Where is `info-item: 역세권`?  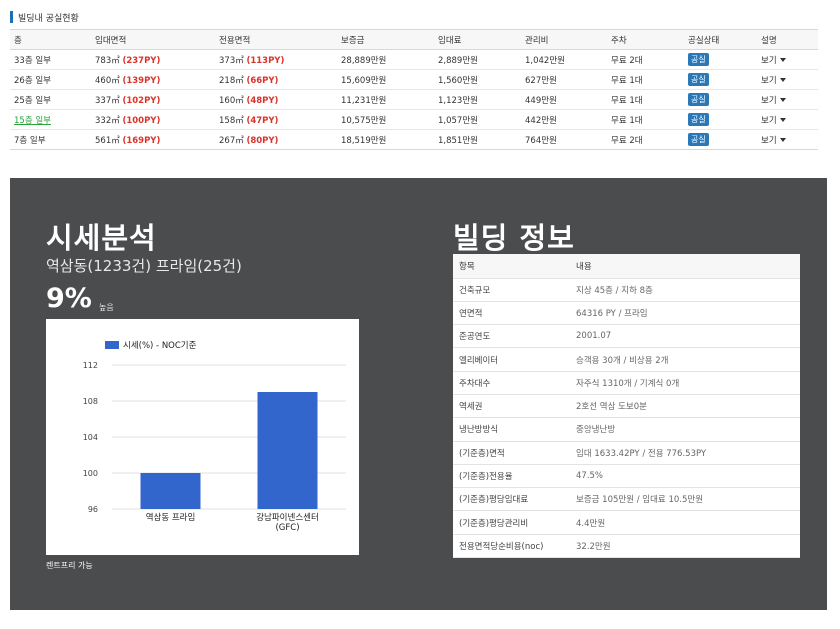
info-item: 역세권 is located at coordinates (511, 406).